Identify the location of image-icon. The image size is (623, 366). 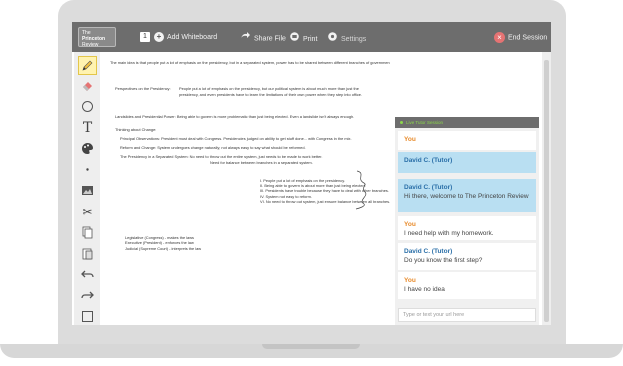
(87, 190).